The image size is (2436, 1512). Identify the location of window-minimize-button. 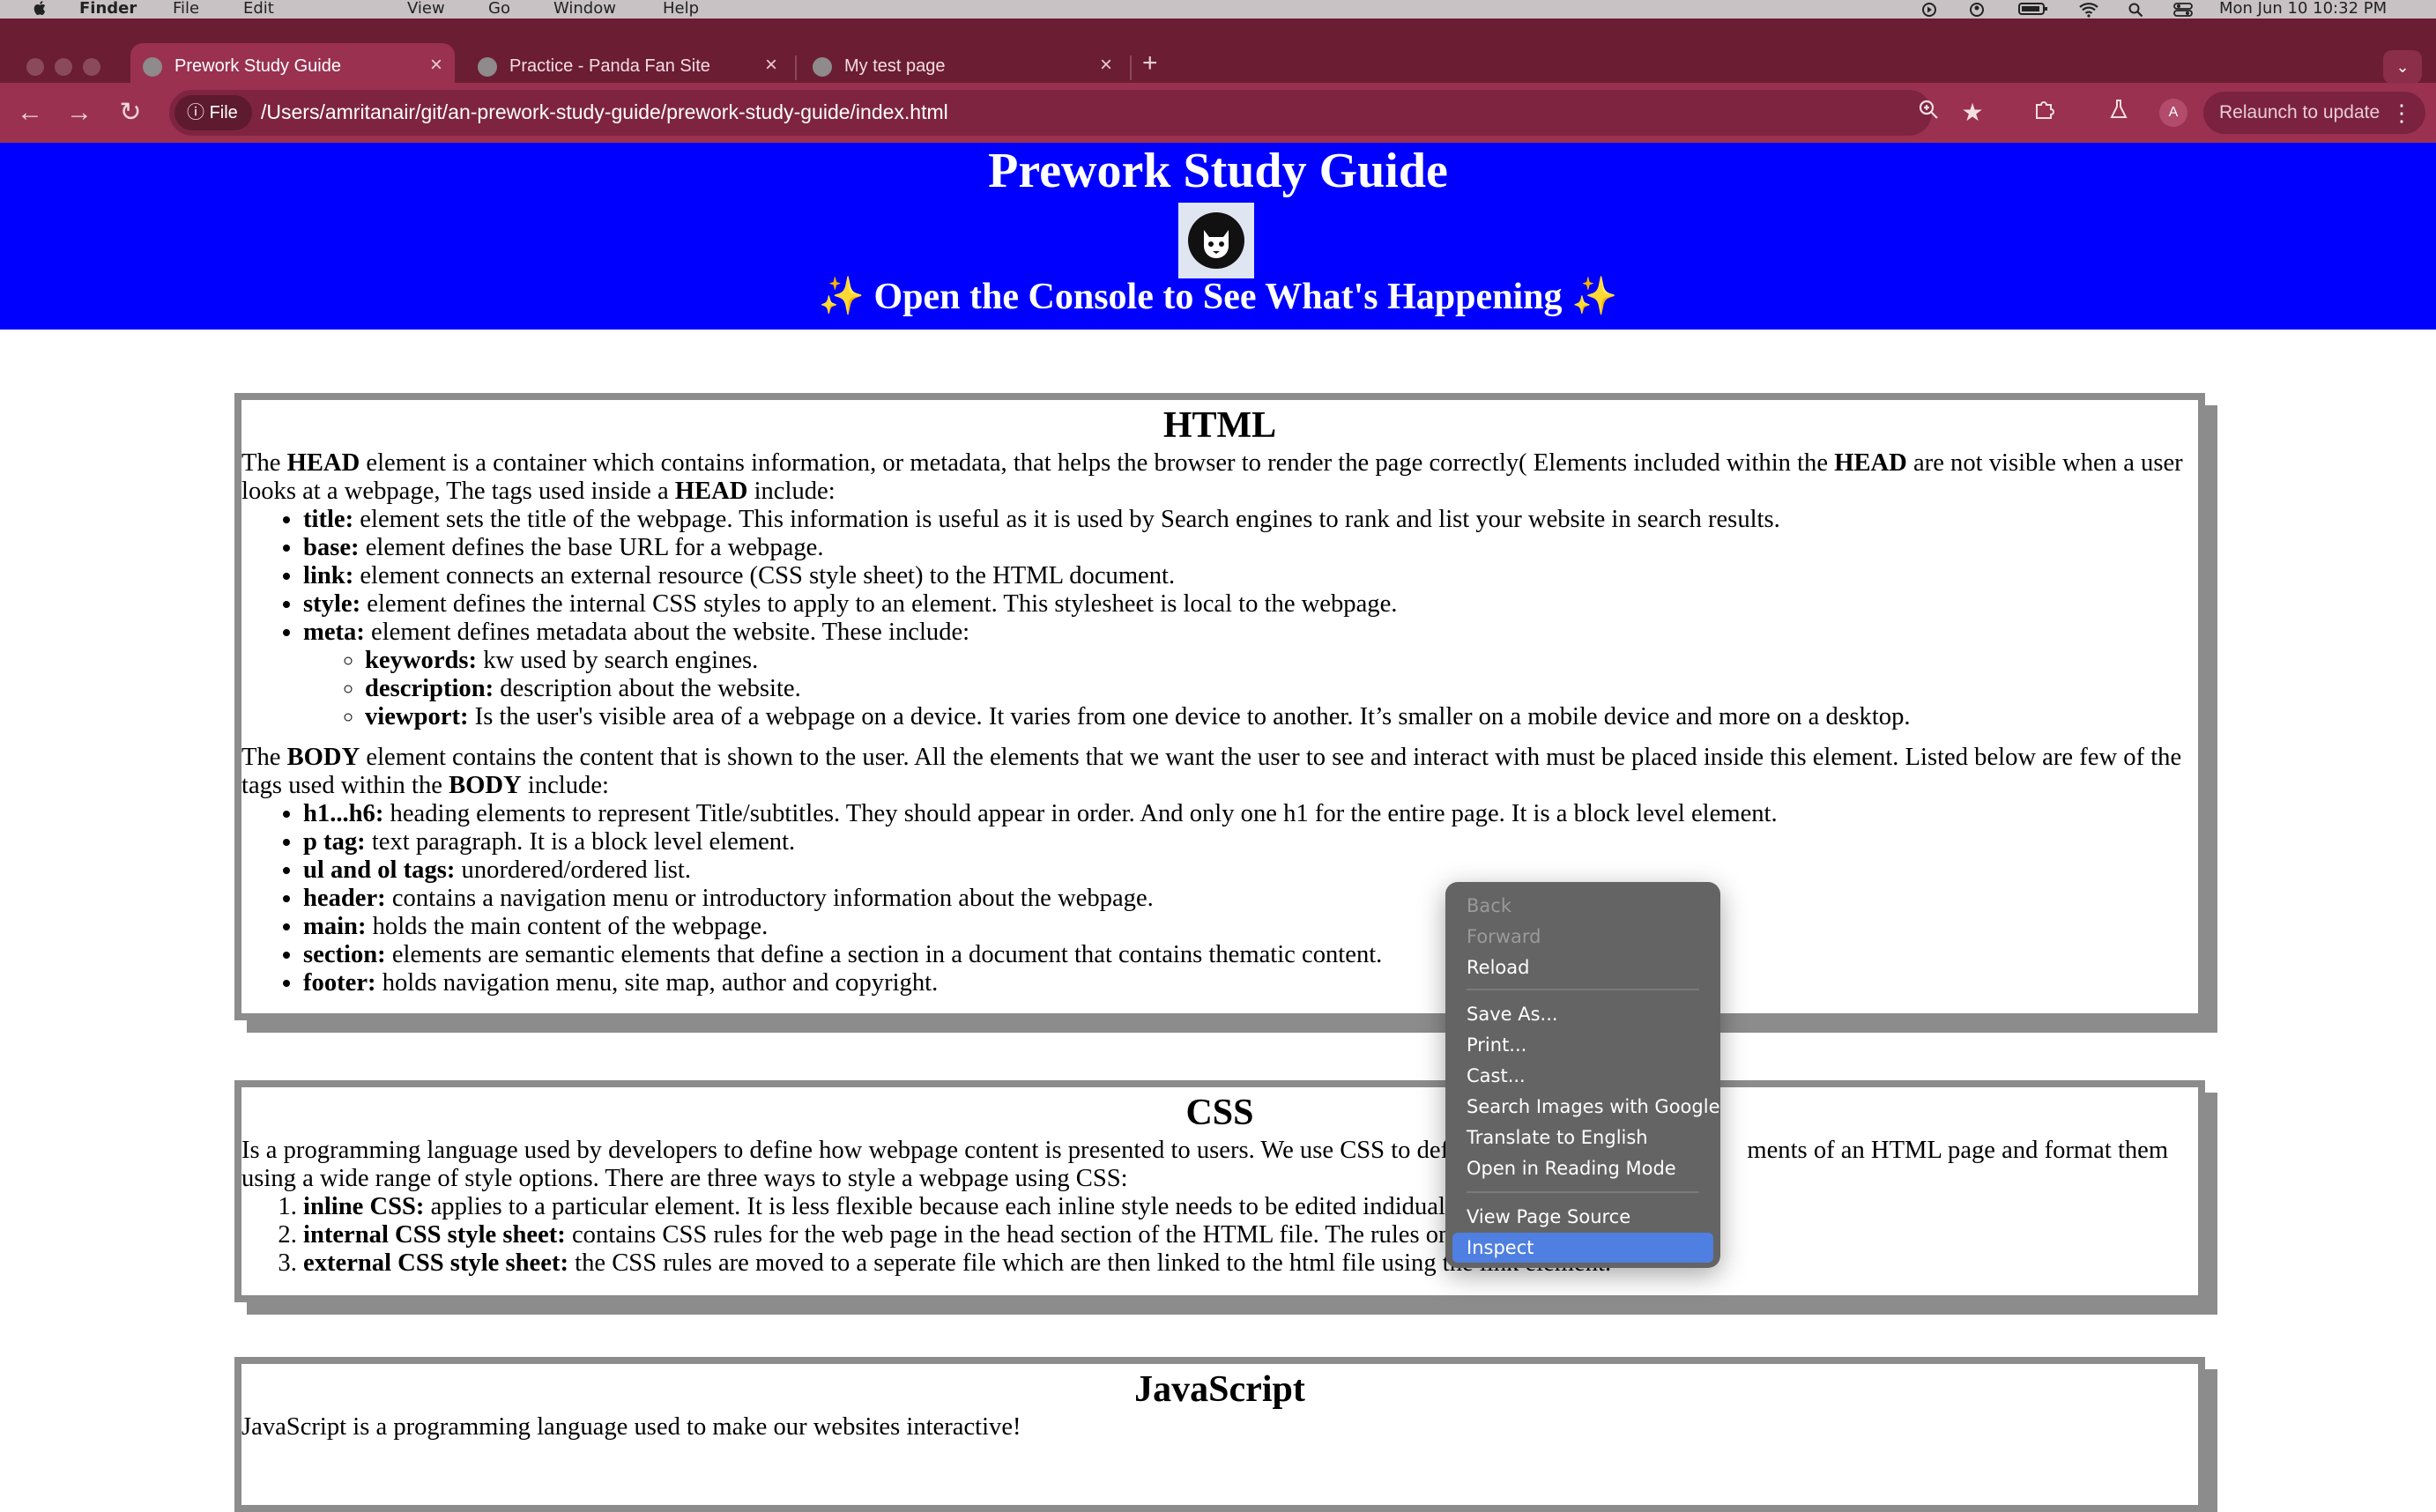
(63, 67).